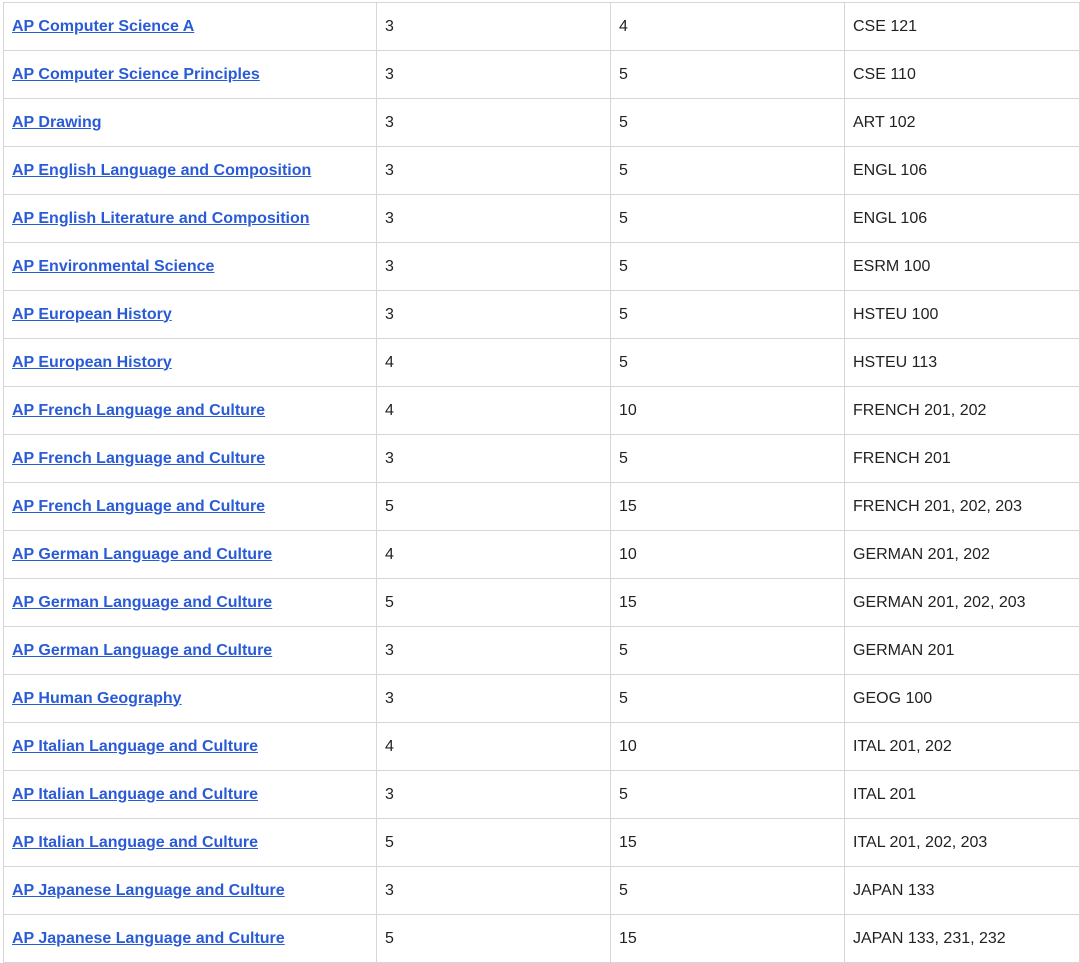 The height and width of the screenshot is (963, 1080). Describe the element at coordinates (962, 410) in the screenshot. I see `course-equivalent-cell: FRENCH 201, 202` at that location.